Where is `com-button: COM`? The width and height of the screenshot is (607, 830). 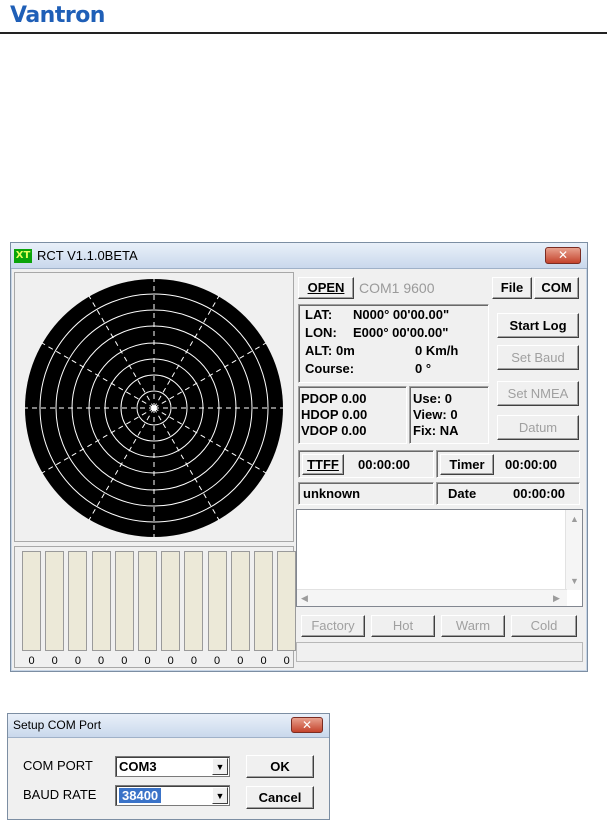
com-button: COM is located at coordinates (556, 288).